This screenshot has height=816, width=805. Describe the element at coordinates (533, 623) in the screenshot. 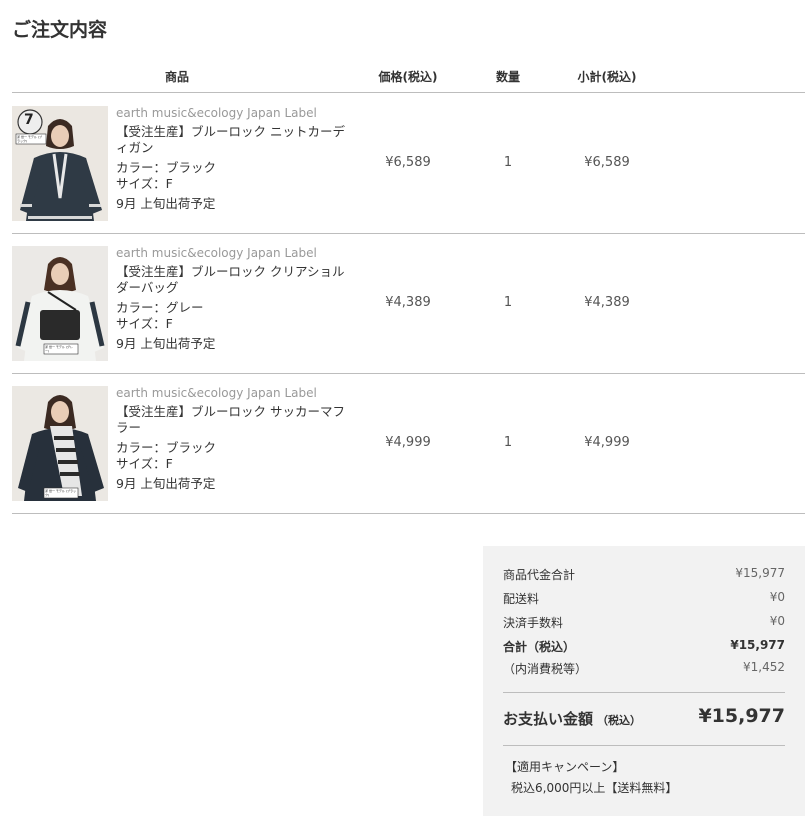

I see `fee-label: 決済手数料` at that location.